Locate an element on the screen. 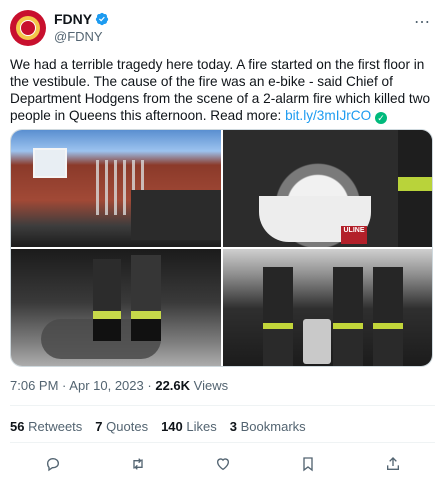  views-count: 22.6K is located at coordinates (173, 385).